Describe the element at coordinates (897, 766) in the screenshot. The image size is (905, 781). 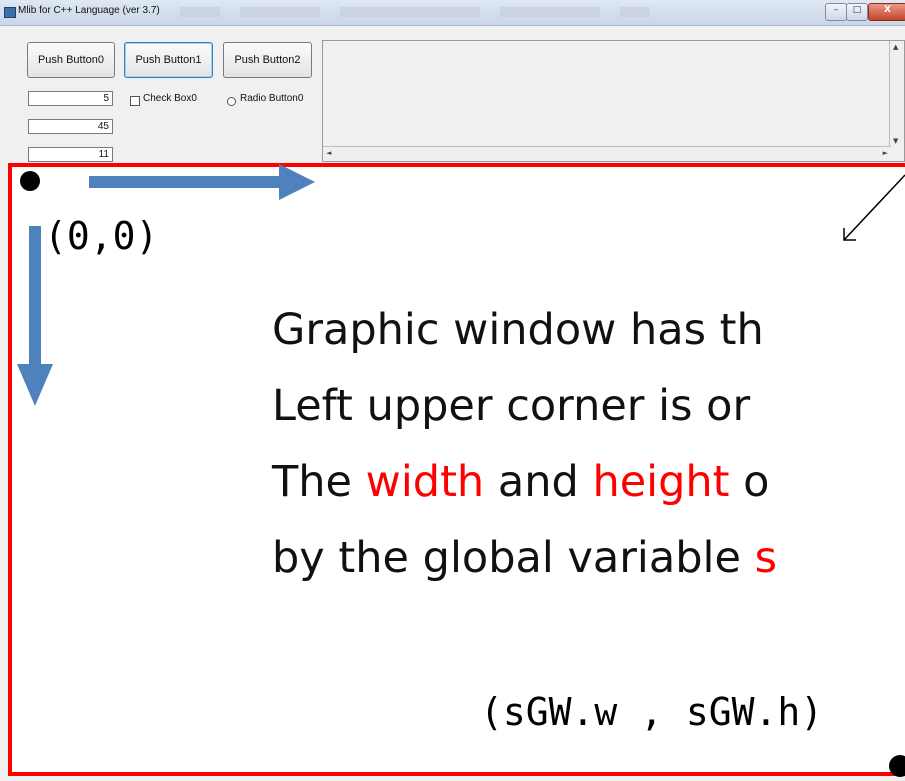
I see `corner-point` at that location.